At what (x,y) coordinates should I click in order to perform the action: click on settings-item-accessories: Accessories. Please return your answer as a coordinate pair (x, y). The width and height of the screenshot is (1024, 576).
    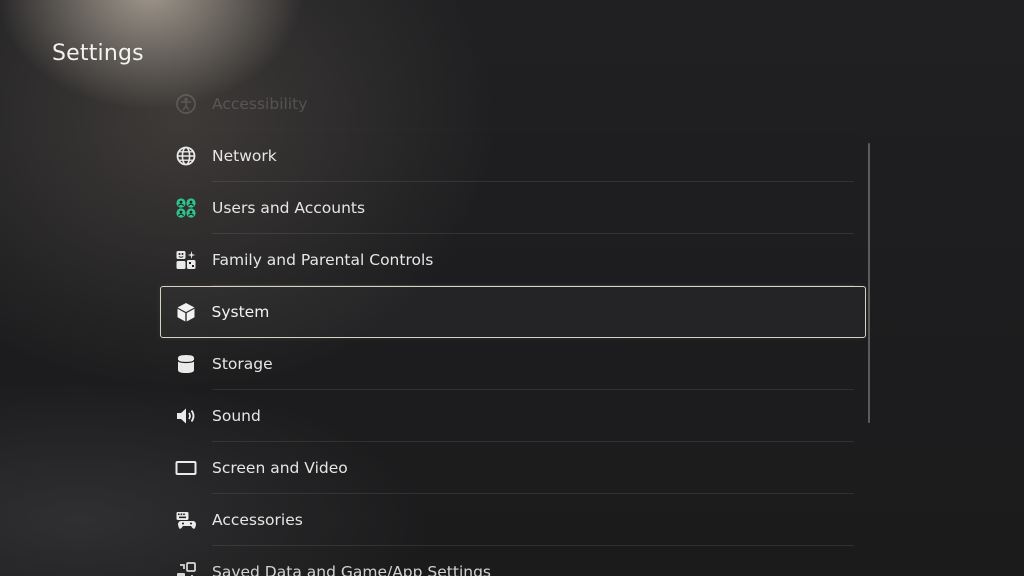
    Looking at the image, I should click on (513, 520).